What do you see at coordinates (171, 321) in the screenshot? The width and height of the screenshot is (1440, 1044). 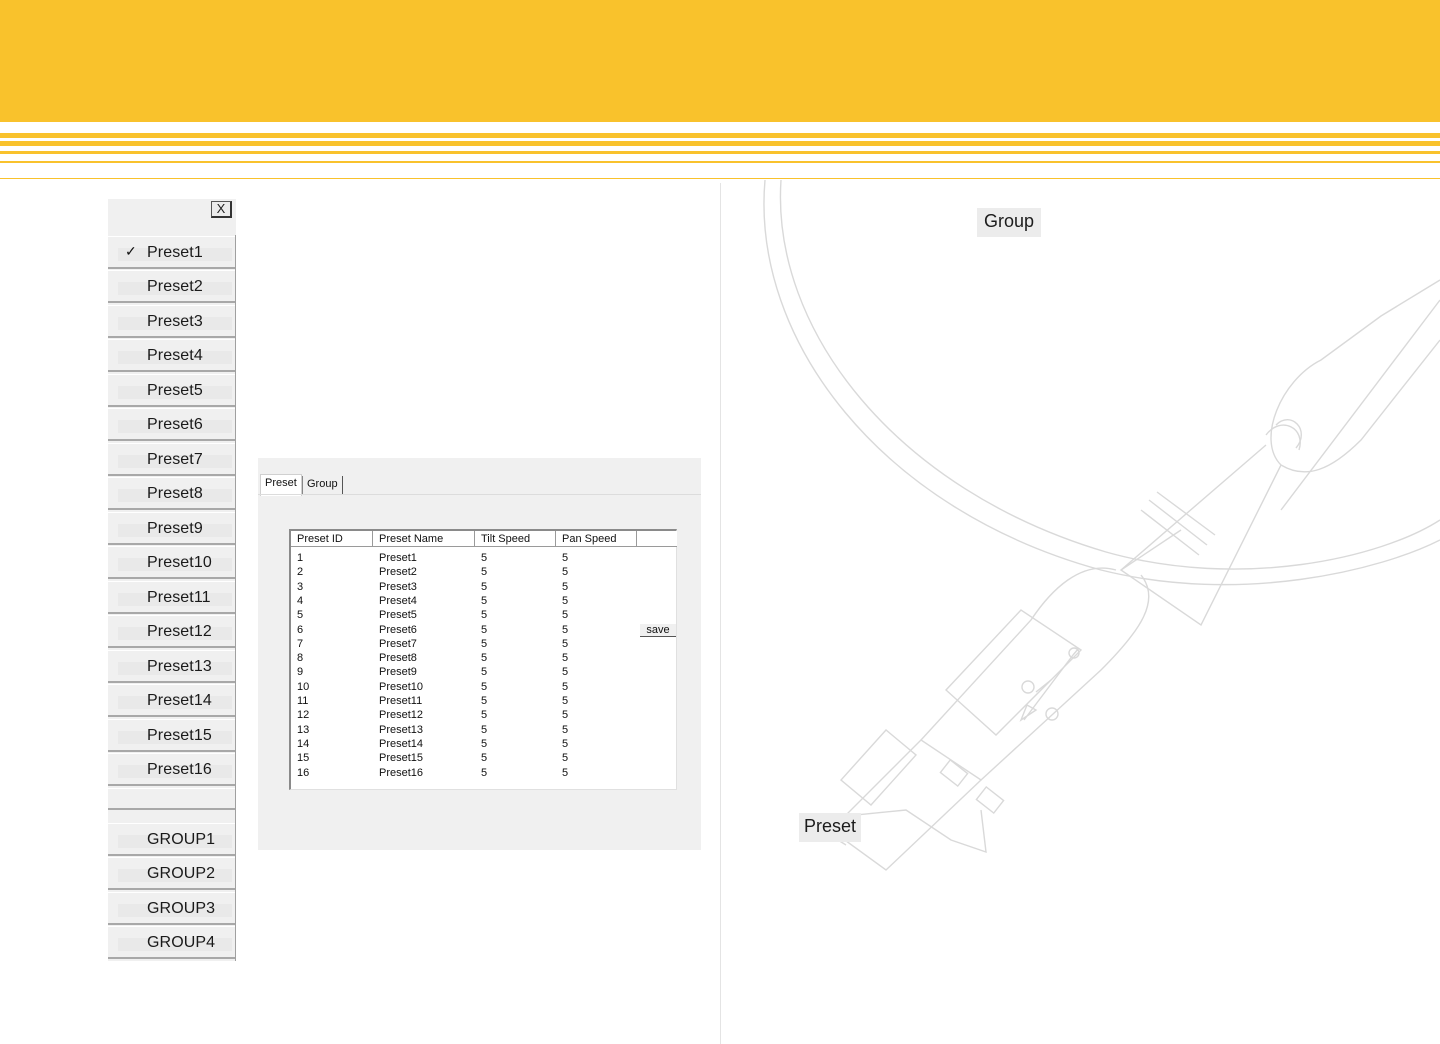 I see `menu-item-preset3: Preset3` at bounding box center [171, 321].